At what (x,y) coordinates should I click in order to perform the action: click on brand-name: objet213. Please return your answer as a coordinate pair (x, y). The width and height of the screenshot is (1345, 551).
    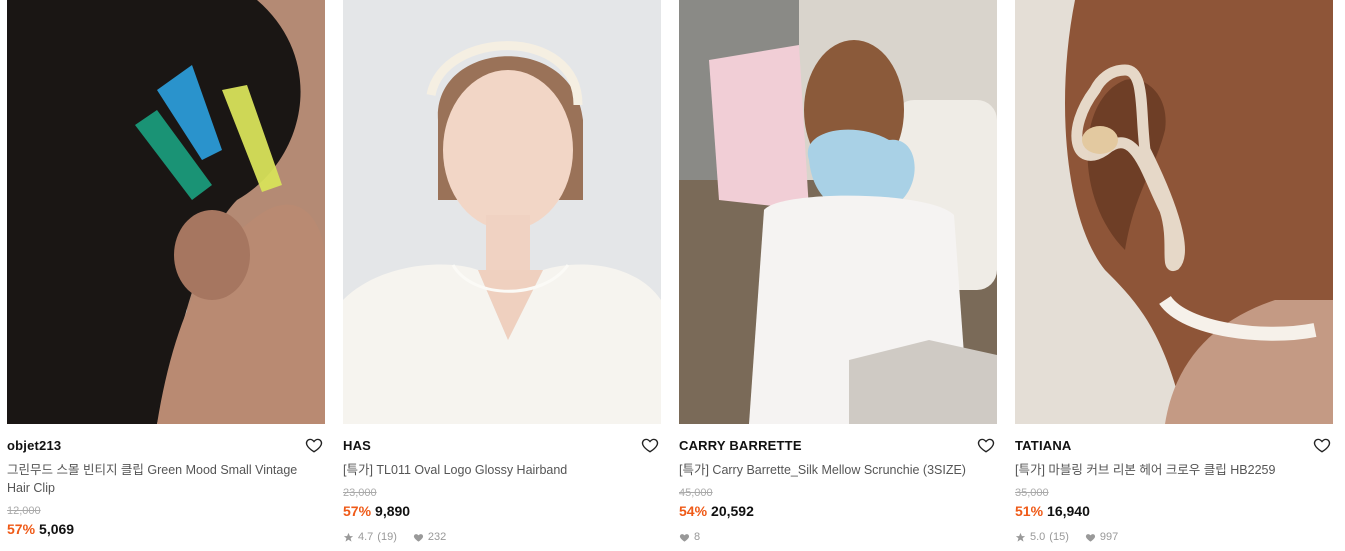
    Looking at the image, I should click on (34, 445).